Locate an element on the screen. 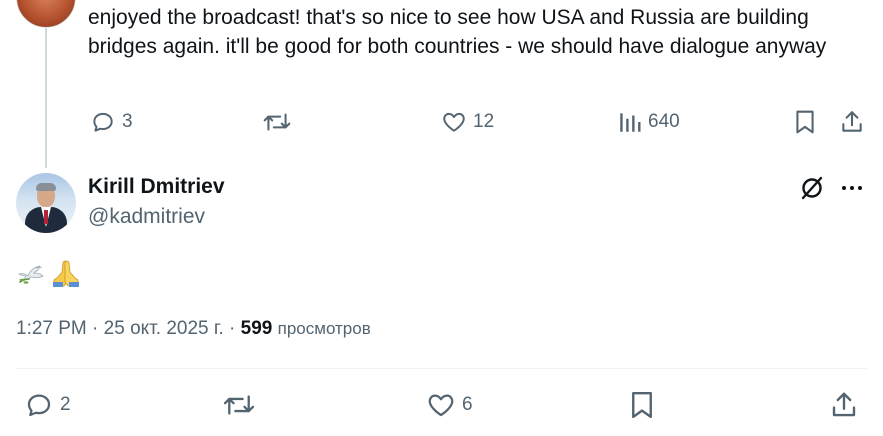  tweet-date: 25 окт. 2025 г. is located at coordinates (164, 328).